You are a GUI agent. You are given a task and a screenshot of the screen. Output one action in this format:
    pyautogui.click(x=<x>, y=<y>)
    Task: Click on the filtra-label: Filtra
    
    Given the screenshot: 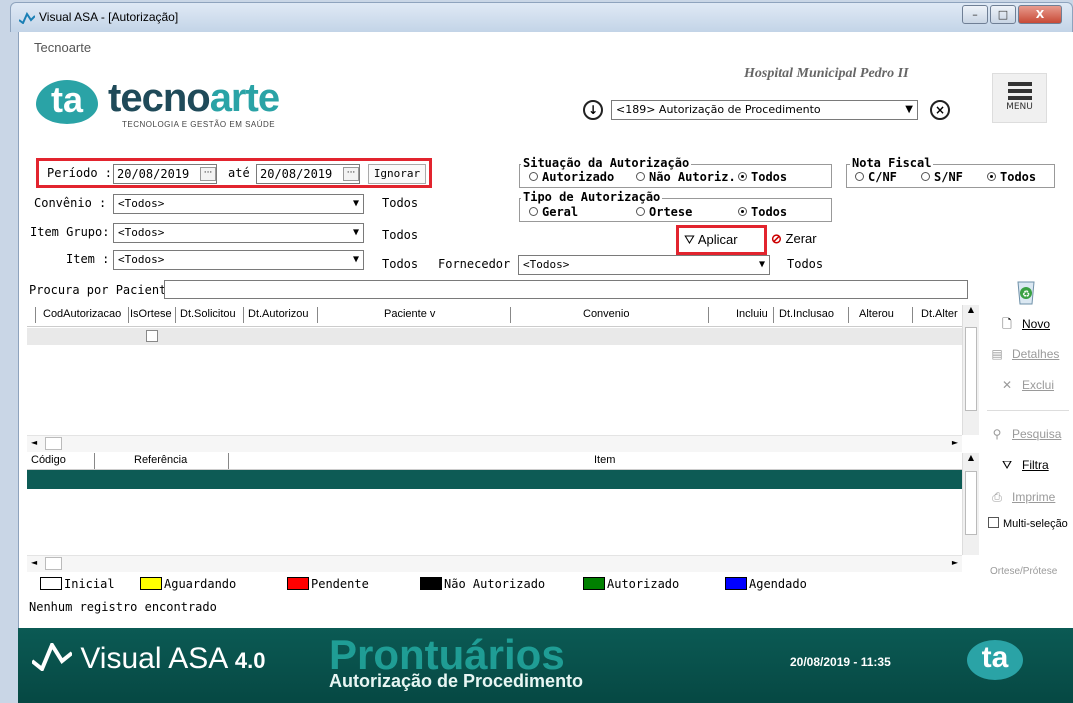 What is the action you would take?
    pyautogui.click(x=1035, y=465)
    